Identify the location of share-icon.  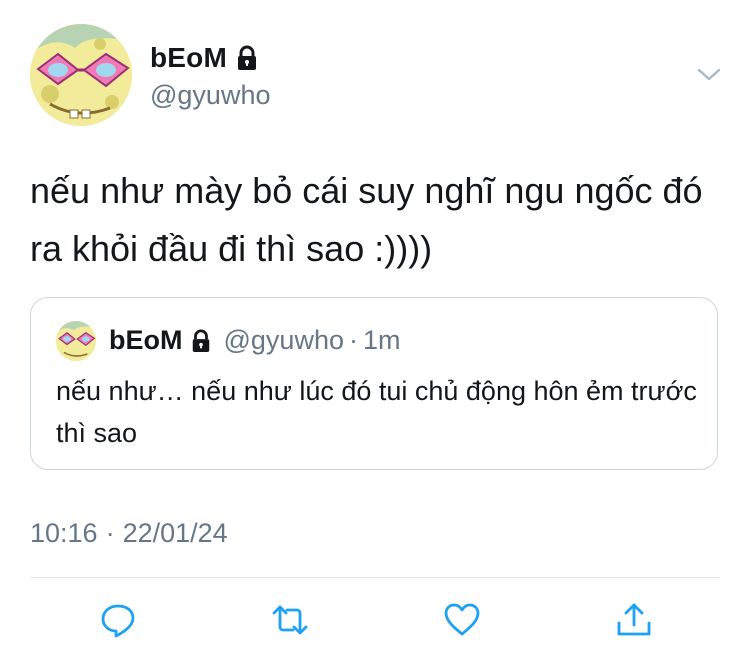
(634, 619).